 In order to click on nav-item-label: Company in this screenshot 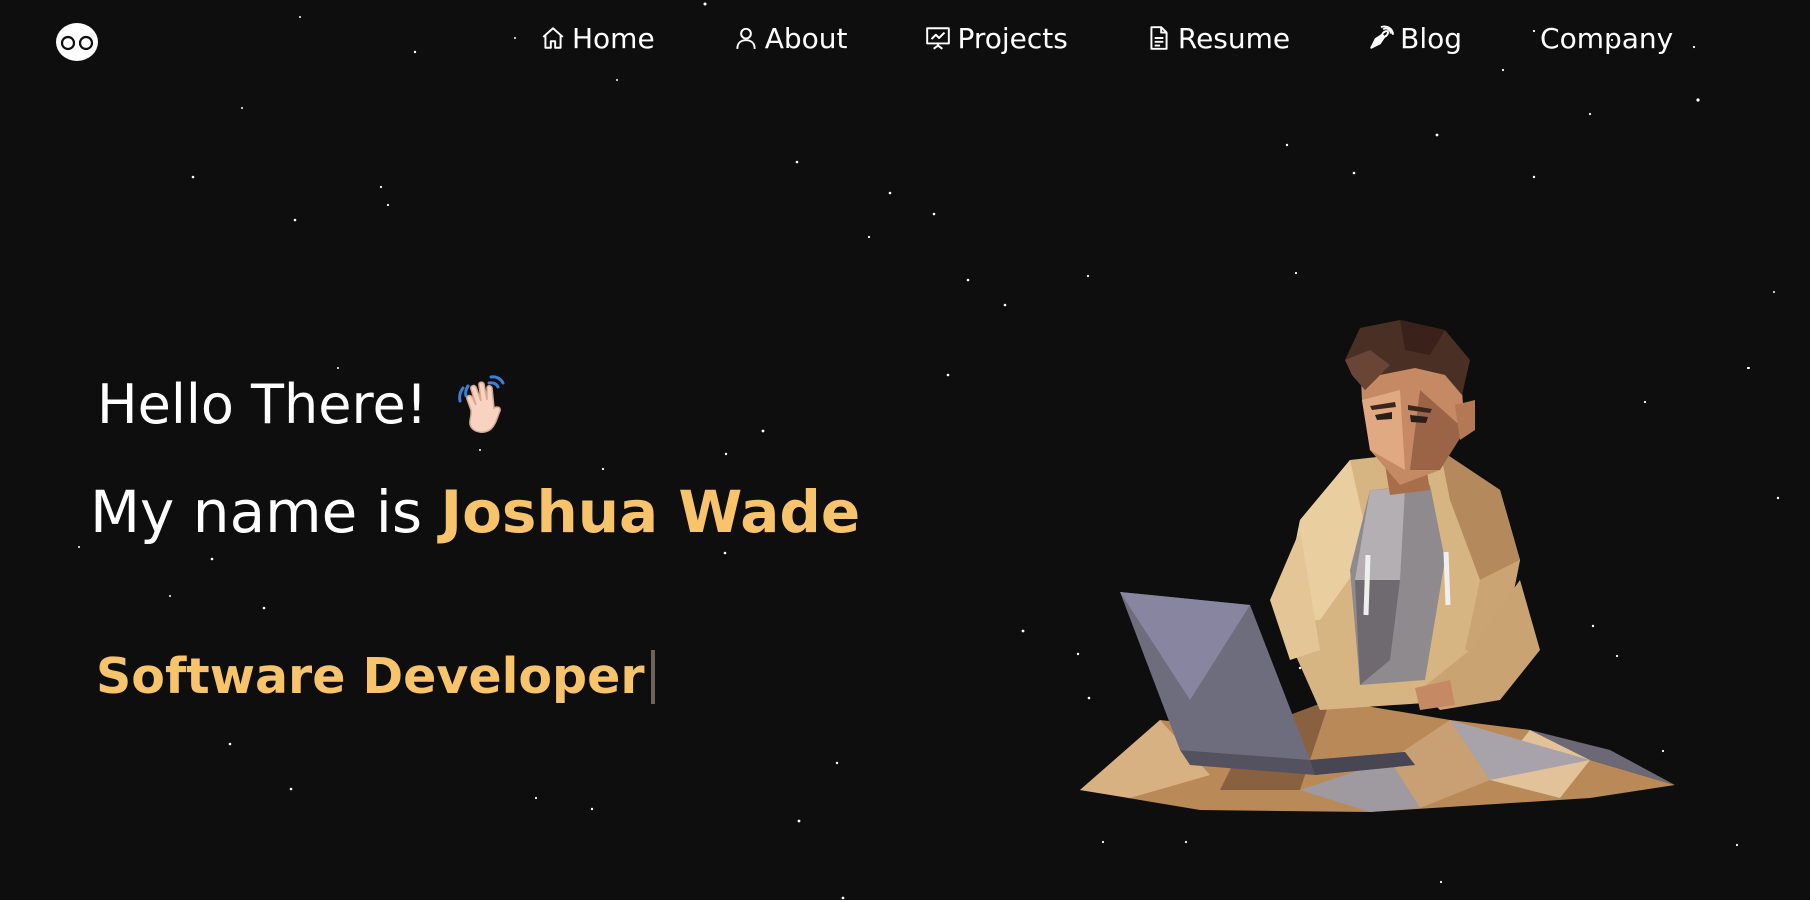, I will do `click(1607, 38)`.